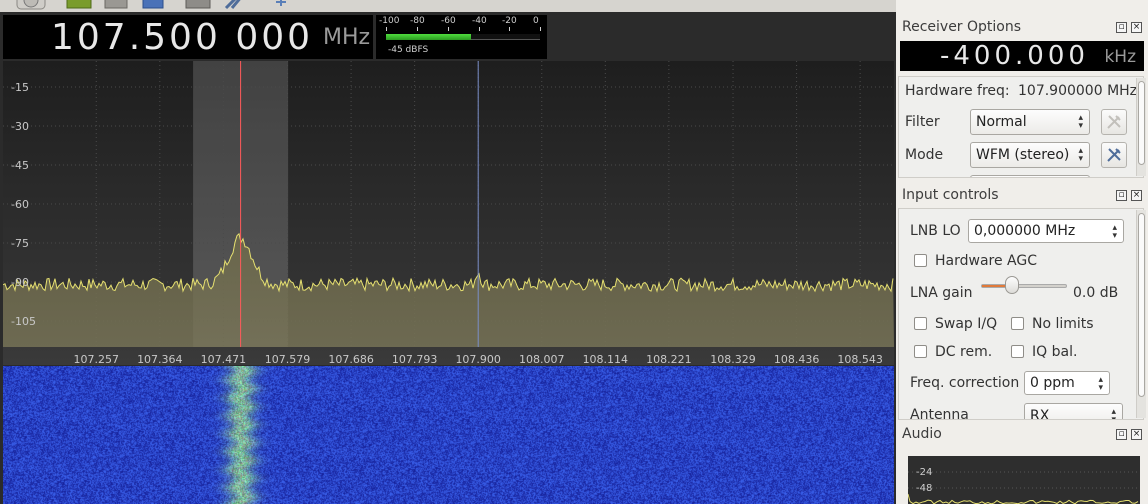 This screenshot has height=504, width=1148. Describe the element at coordinates (160, 359) in the screenshot. I see `x-tick-label: 107.364` at that location.